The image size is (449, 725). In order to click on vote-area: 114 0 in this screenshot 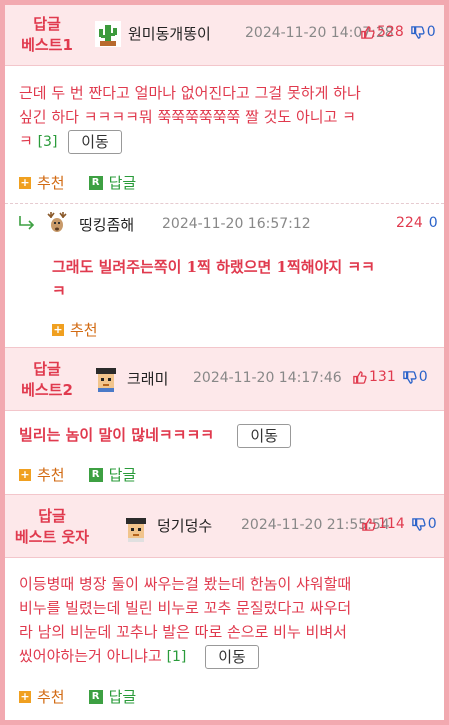, I will do `click(399, 524)`.